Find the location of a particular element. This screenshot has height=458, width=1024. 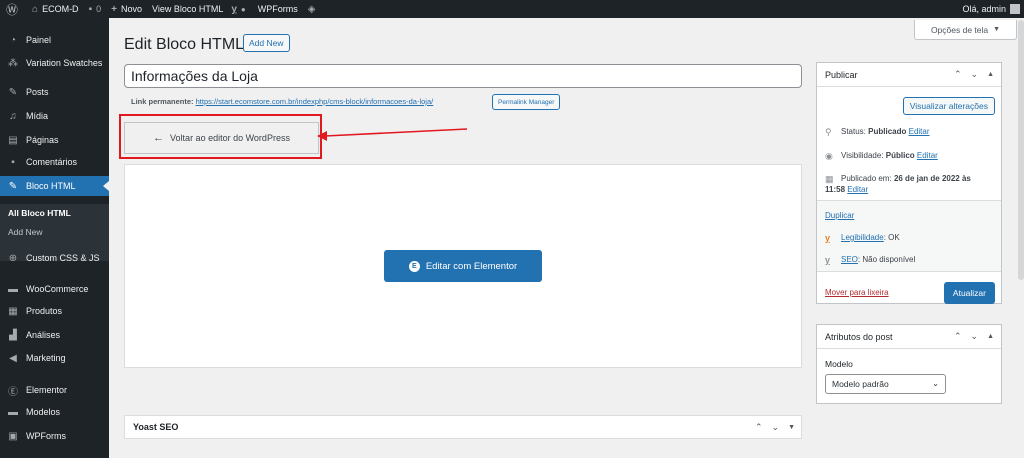

edit-date-link: Editar is located at coordinates (857, 189).